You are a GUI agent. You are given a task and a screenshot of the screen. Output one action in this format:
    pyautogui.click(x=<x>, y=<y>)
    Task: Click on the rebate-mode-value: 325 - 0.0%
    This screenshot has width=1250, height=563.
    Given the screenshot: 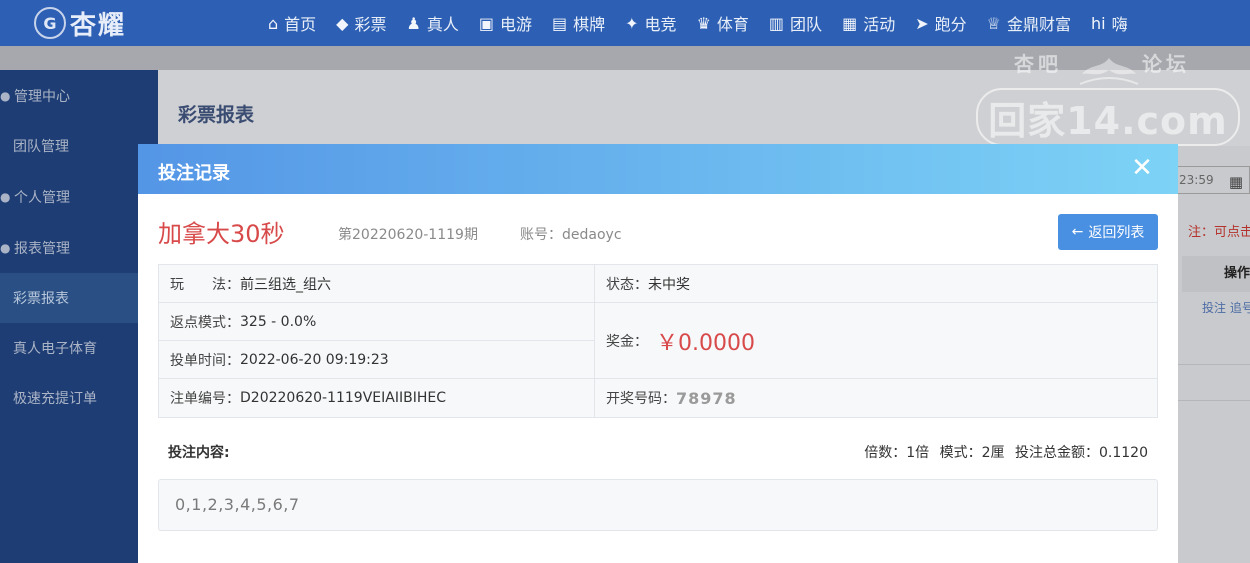 What is the action you would take?
    pyautogui.click(x=278, y=321)
    